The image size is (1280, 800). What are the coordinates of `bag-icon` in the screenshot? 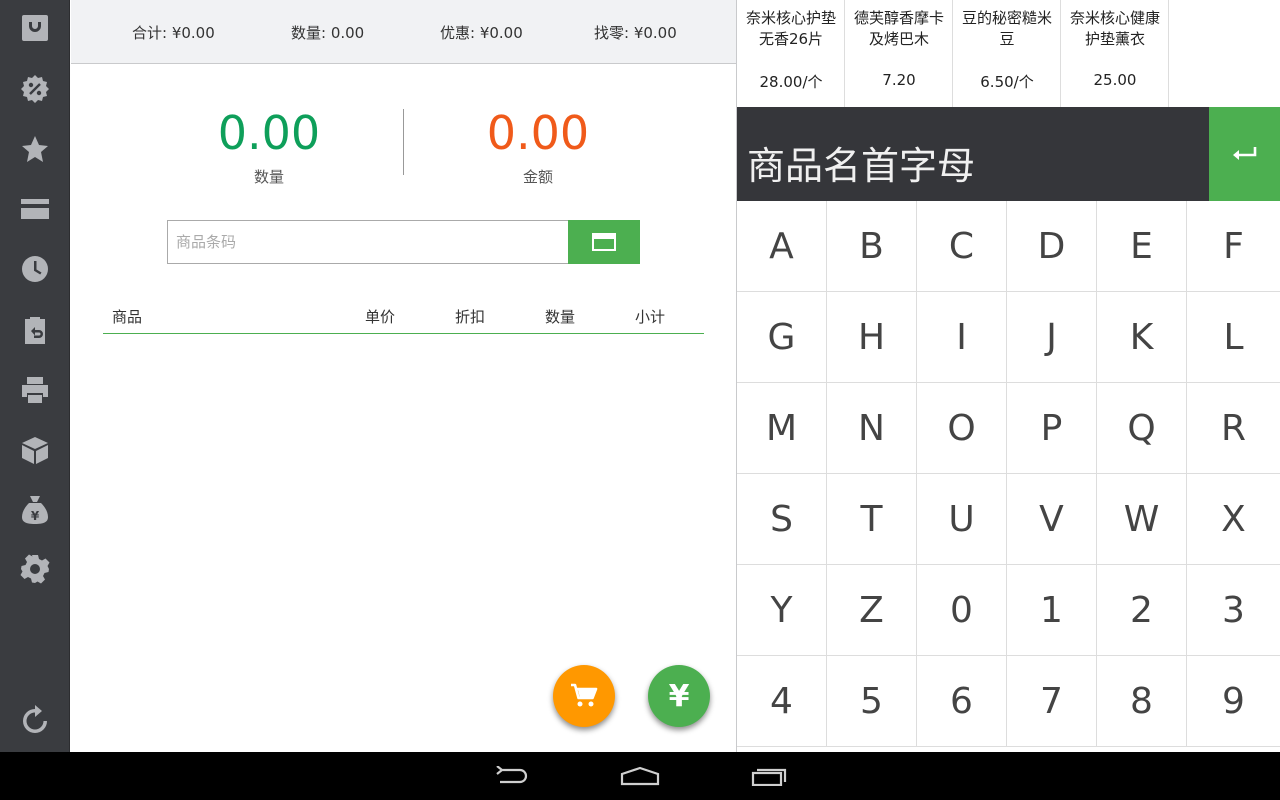 It's located at (35, 28).